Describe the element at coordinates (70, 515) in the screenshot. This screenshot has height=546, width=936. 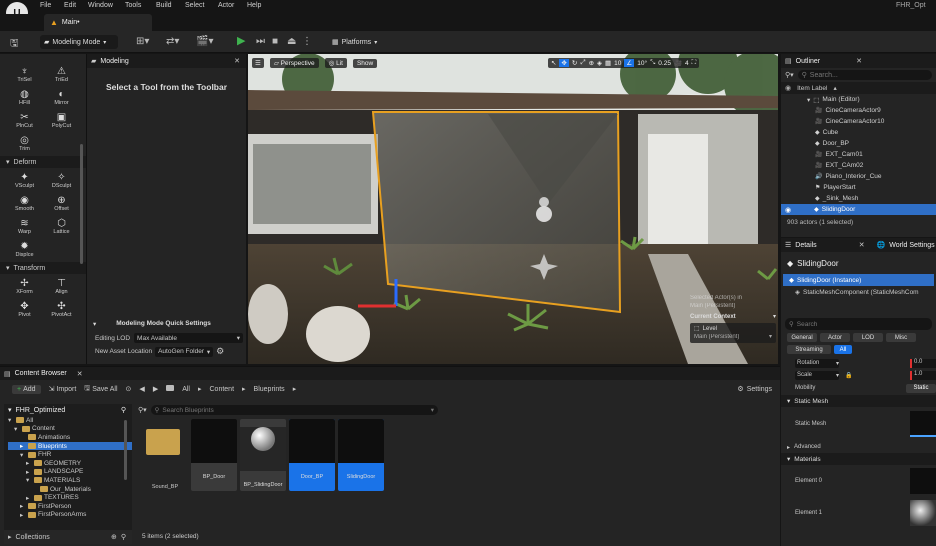
I see `folder-tree-item: ▸ FirstPersonArms` at that location.